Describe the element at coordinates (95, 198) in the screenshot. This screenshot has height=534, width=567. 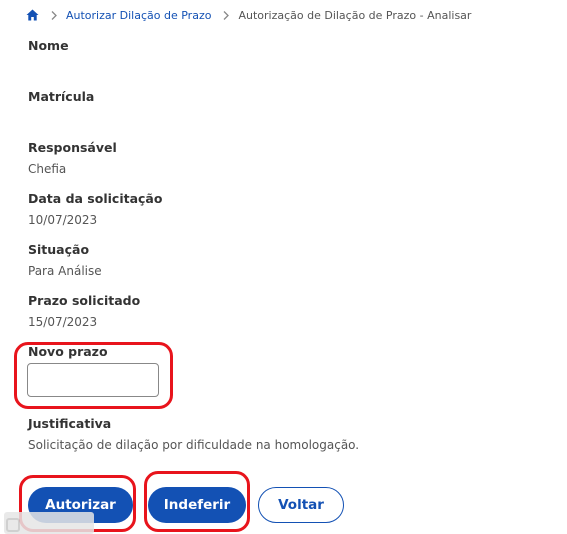
I see `data-solicitacao-label: Data da solicitação` at that location.